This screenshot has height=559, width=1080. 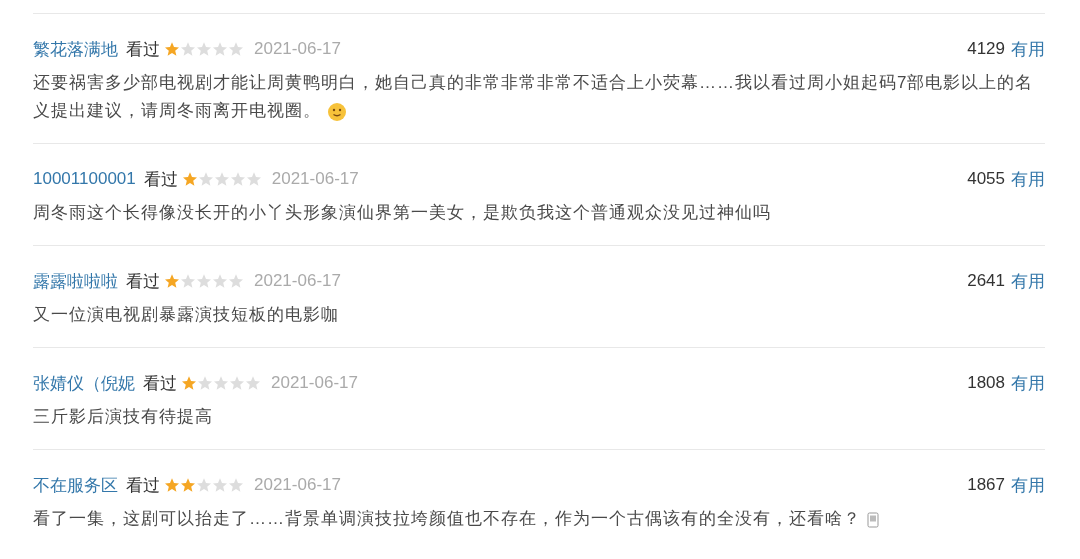 I want to click on user-name-link: 露露啦啦啦, so click(x=75, y=281).